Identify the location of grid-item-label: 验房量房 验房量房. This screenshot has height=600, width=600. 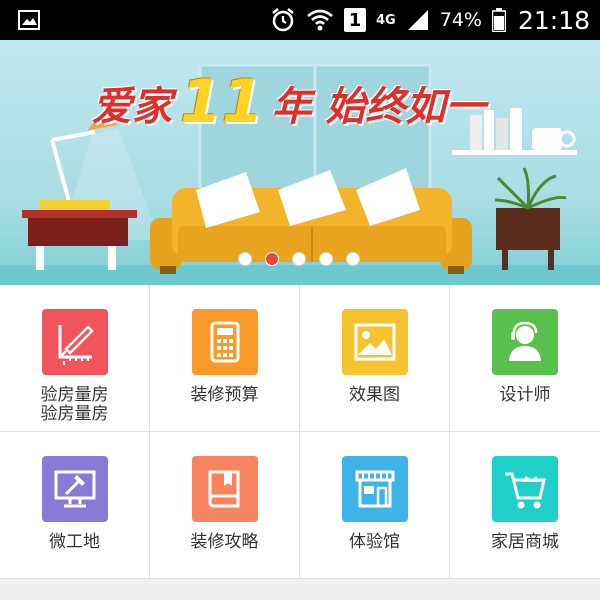
(74, 404).